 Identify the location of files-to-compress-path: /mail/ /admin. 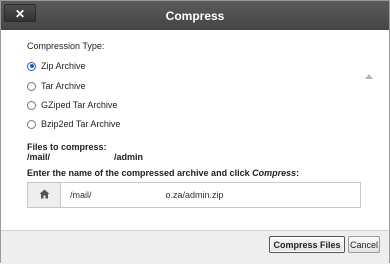
(85, 157).